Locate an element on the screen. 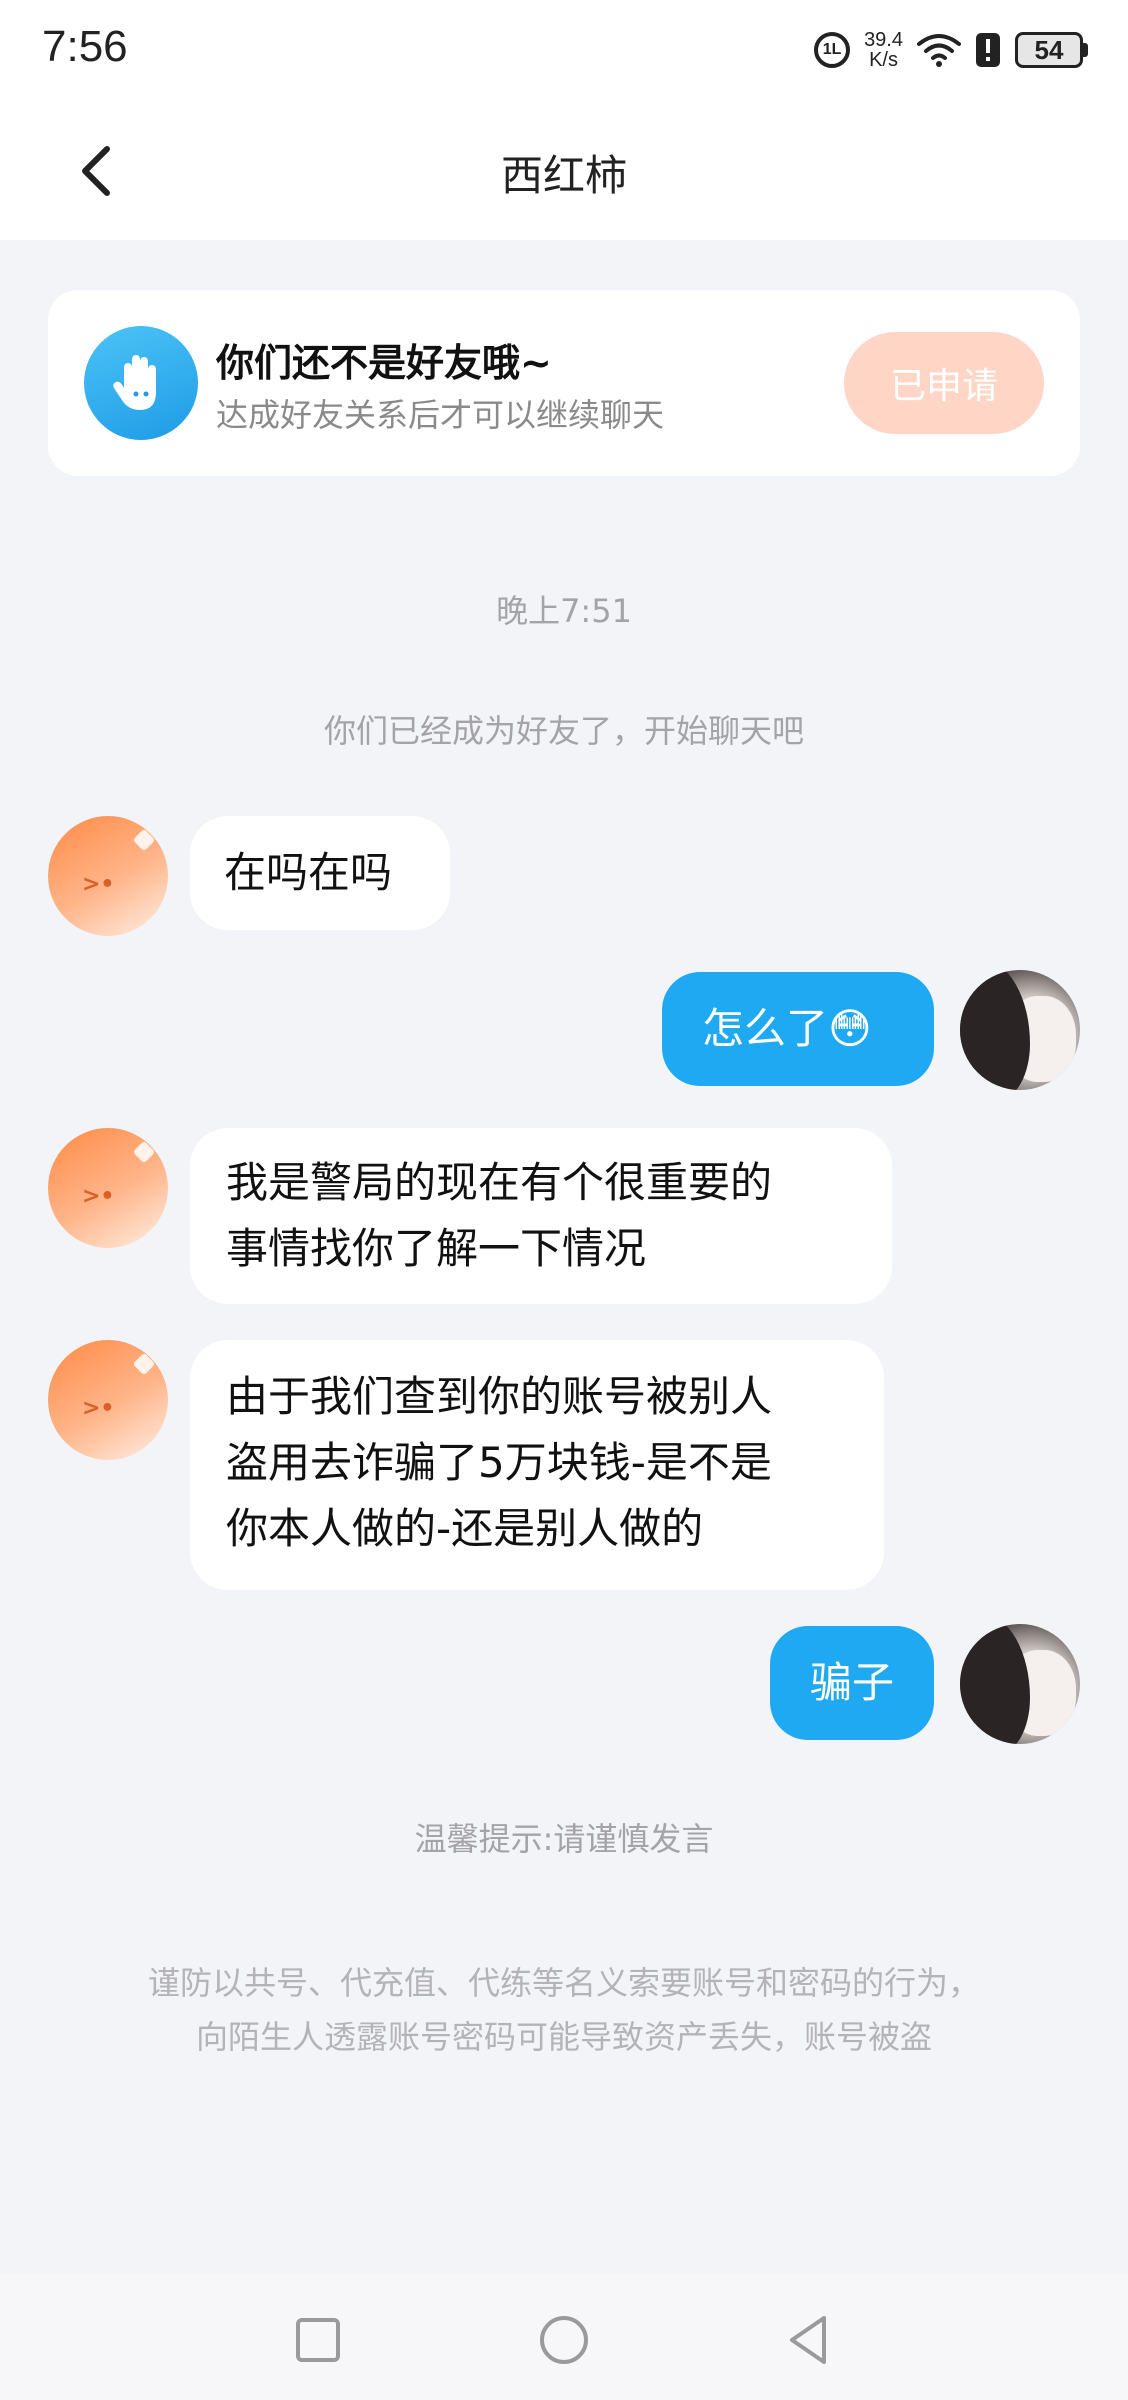  message-bubble: 怎么了😳 is located at coordinates (798, 1029).